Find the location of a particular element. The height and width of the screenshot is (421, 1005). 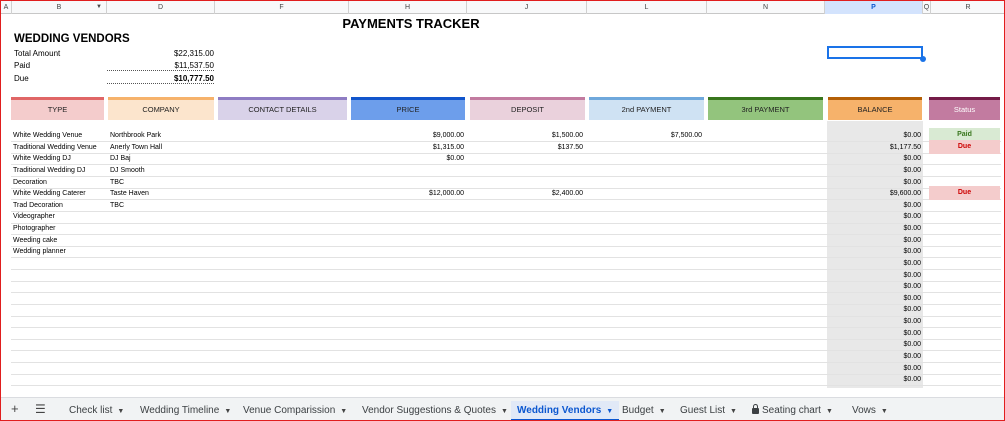

cell-balance: $1,177.50 is located at coordinates (874, 147).